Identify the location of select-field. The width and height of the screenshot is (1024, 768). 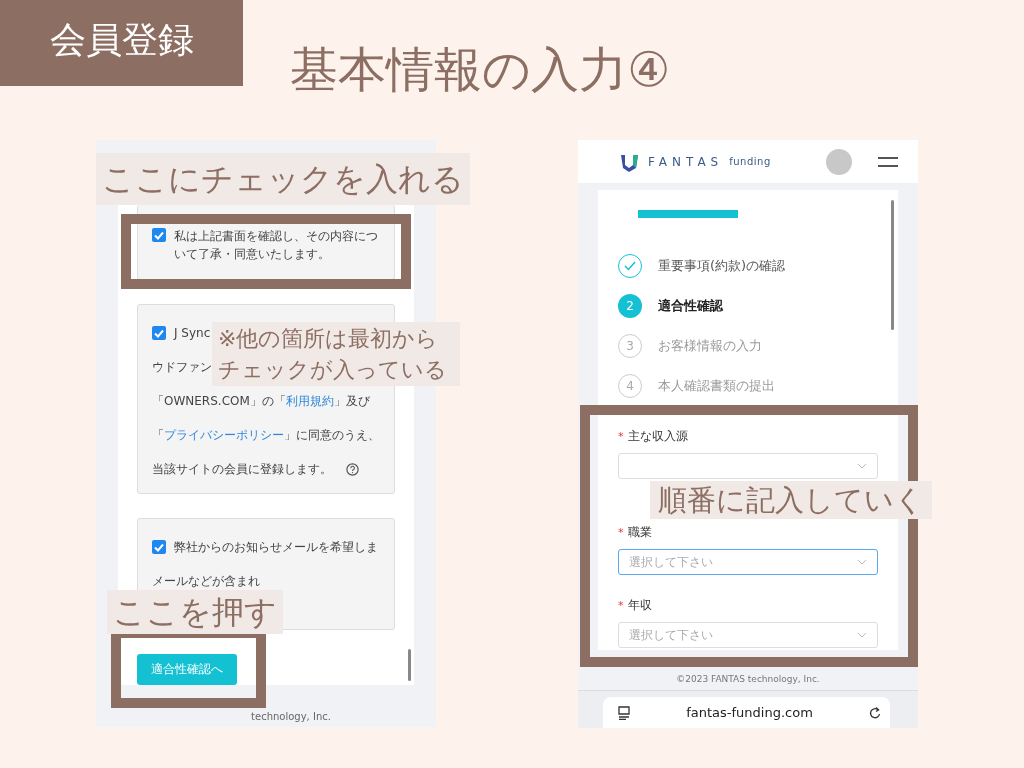
(748, 466).